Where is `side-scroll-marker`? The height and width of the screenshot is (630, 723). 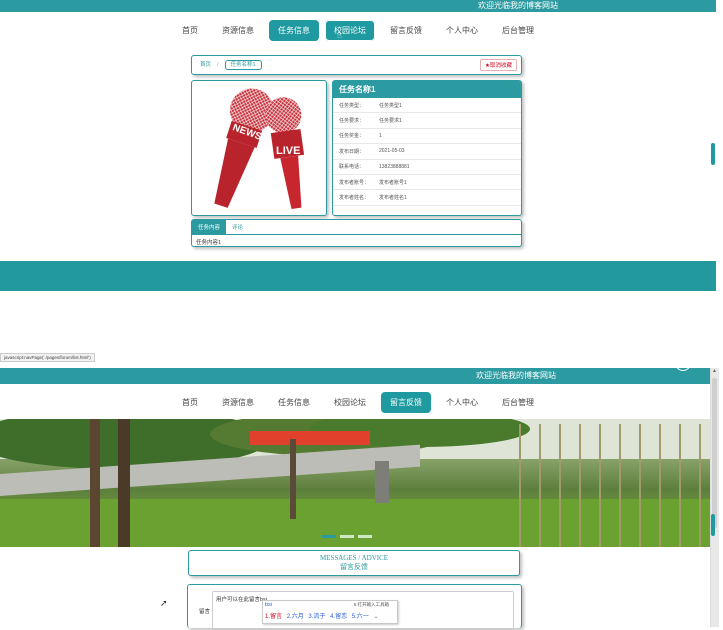 side-scroll-marker is located at coordinates (713, 525).